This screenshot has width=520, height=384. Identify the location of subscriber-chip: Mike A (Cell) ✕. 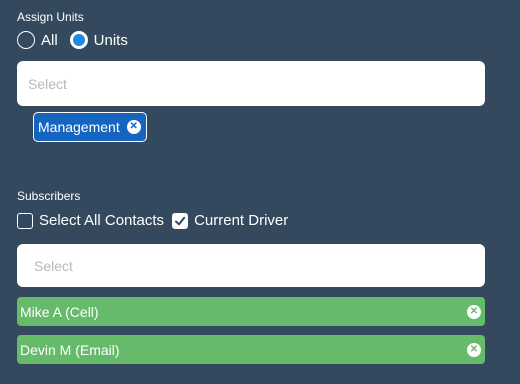
(251, 311).